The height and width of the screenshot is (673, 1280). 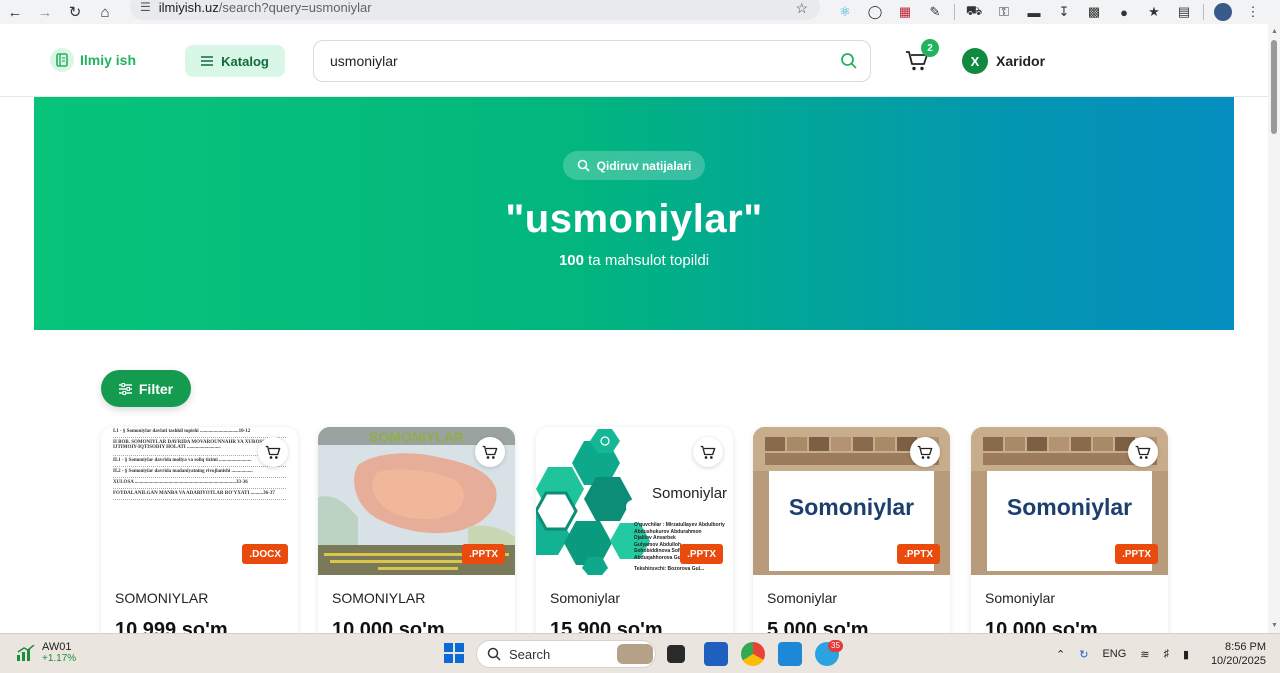 What do you see at coordinates (57, 647) in the screenshot?
I see `stock-name: AW01` at bounding box center [57, 647].